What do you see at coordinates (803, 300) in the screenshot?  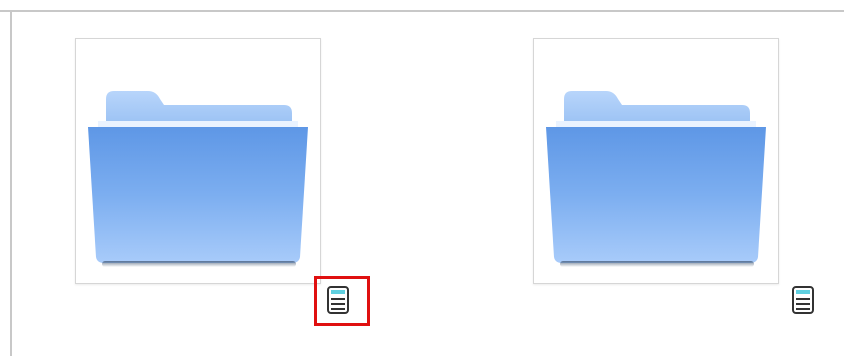 I see `document-info-icon` at bounding box center [803, 300].